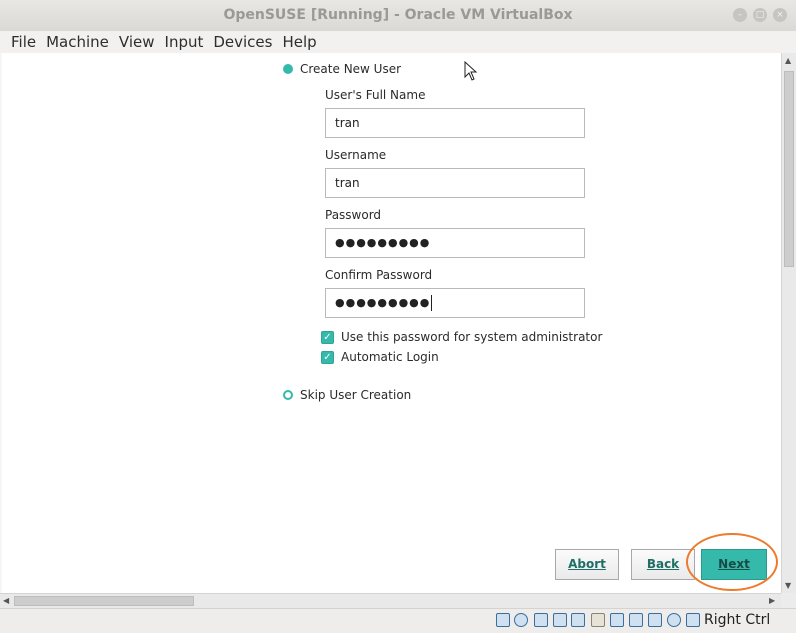 The height and width of the screenshot is (633, 796). What do you see at coordinates (398, 42) in the screenshot?
I see `menu-bar: File Machine View Input Devices Help` at bounding box center [398, 42].